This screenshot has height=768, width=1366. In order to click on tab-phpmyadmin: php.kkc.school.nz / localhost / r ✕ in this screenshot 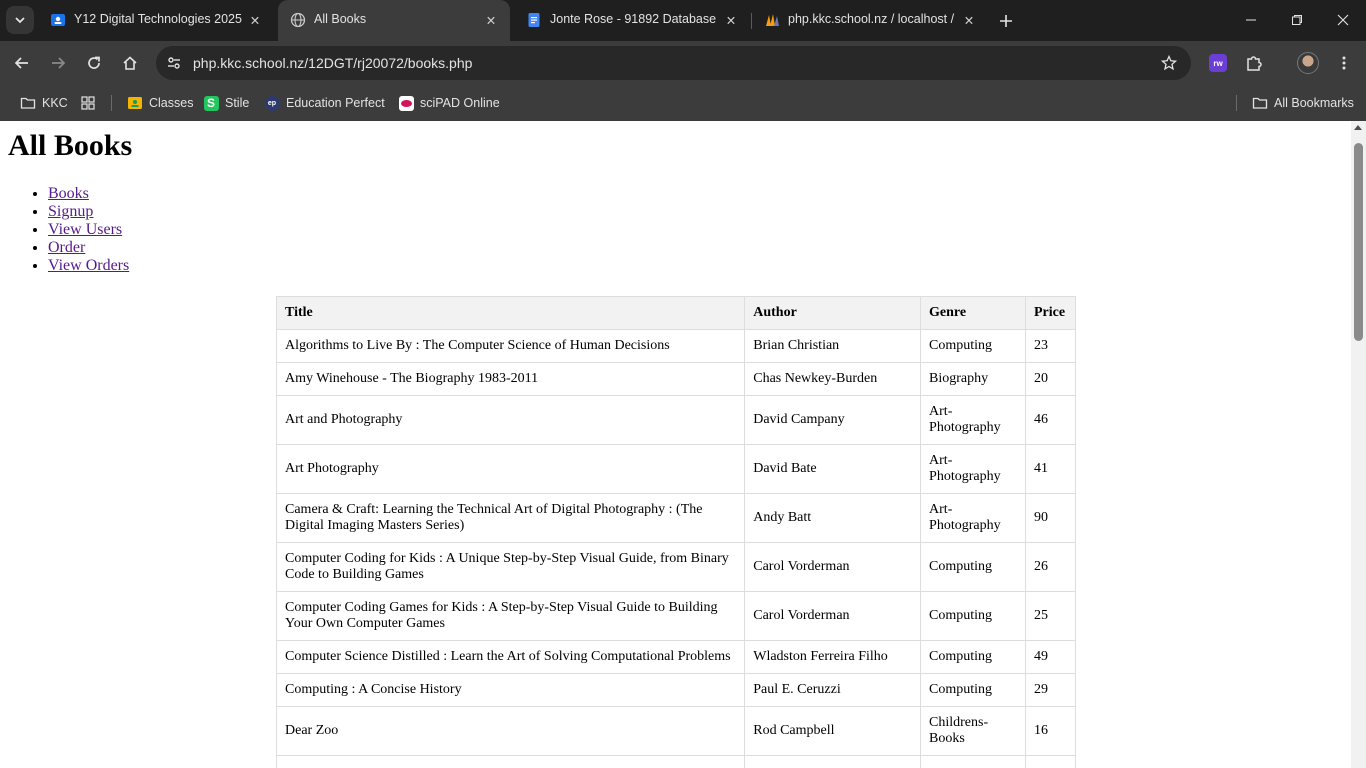, I will do `click(870, 20)`.